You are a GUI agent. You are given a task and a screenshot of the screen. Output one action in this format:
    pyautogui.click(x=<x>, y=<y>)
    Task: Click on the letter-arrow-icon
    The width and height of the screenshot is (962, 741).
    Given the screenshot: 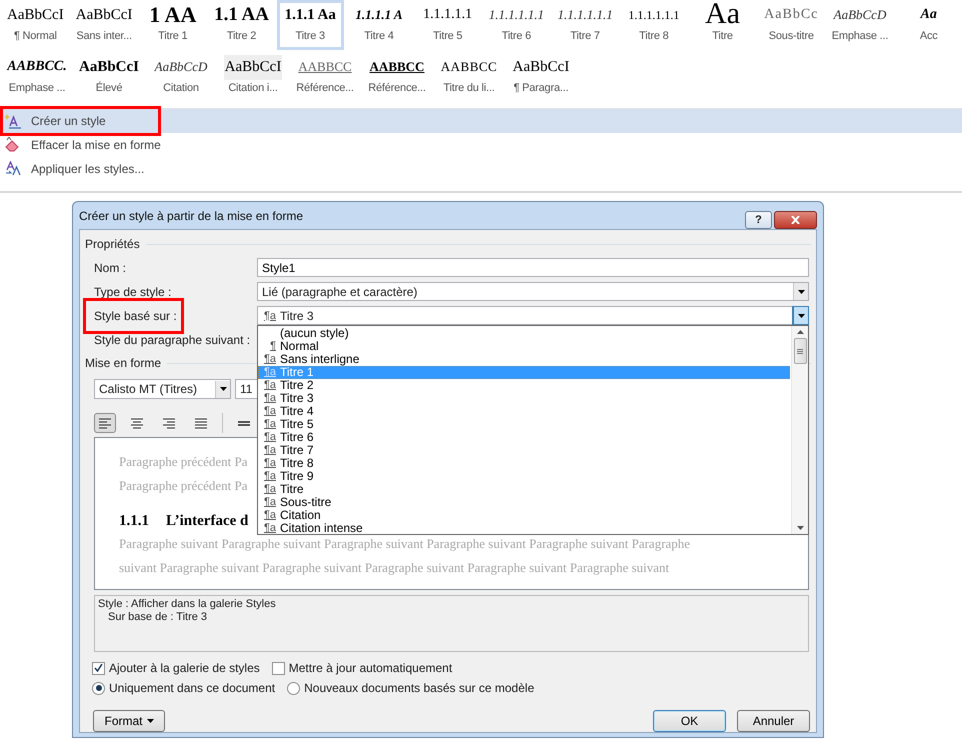 What is the action you would take?
    pyautogui.click(x=13, y=169)
    